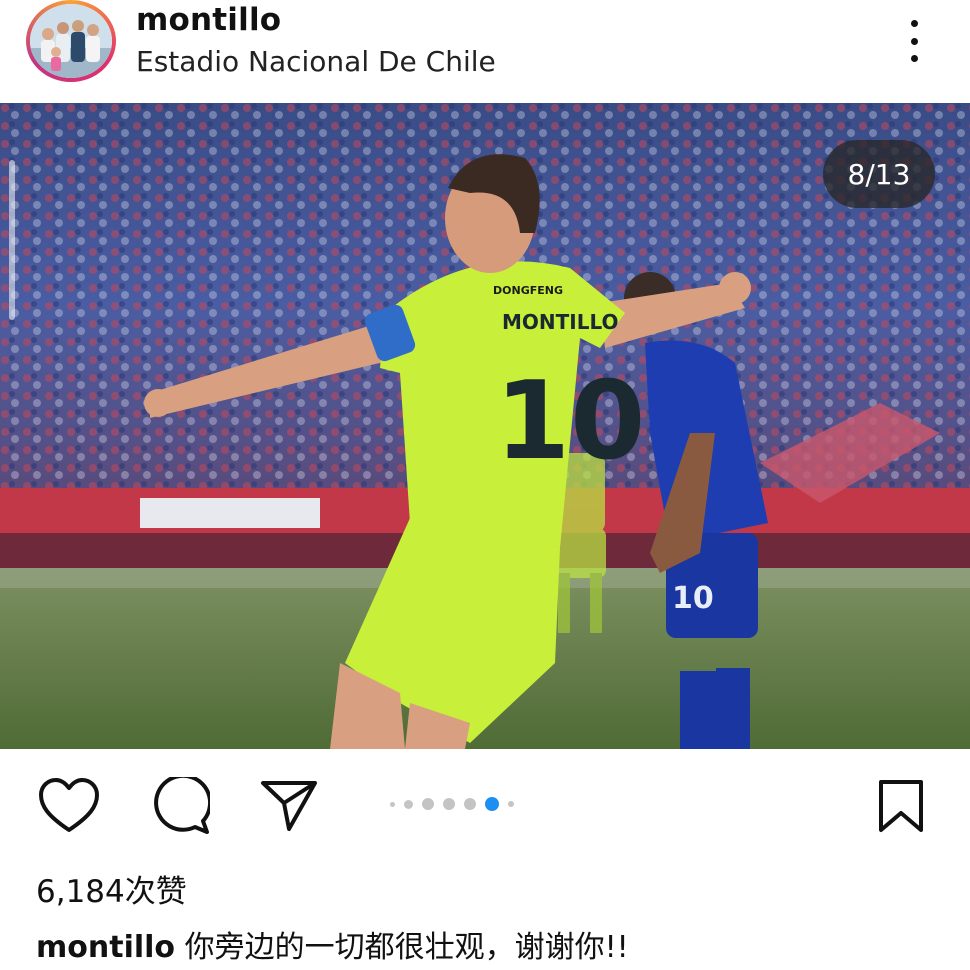 This screenshot has width=970, height=970. I want to click on more-options-icon, so click(914, 41).